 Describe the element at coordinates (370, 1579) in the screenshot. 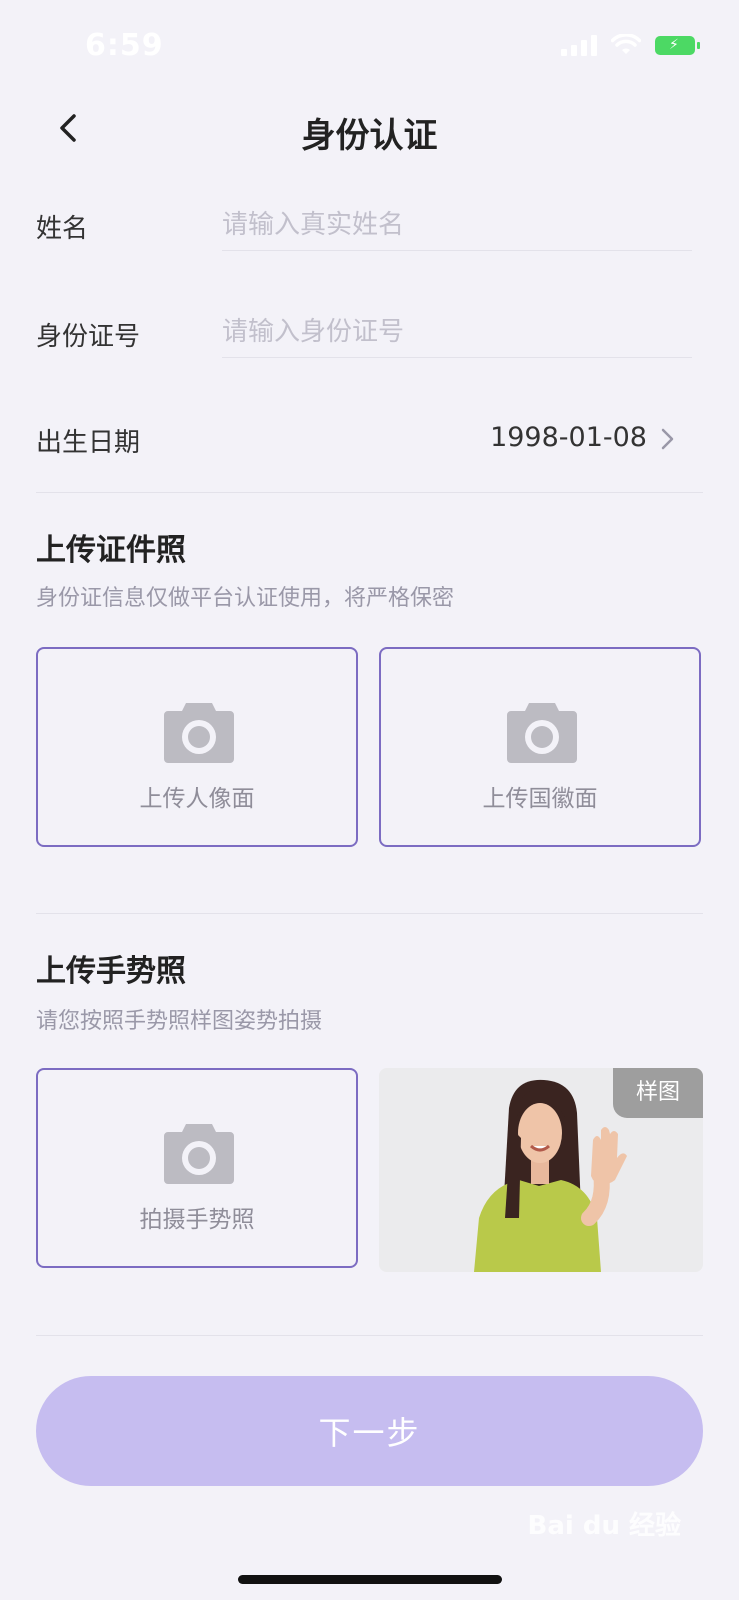

I see `home-indicator` at that location.